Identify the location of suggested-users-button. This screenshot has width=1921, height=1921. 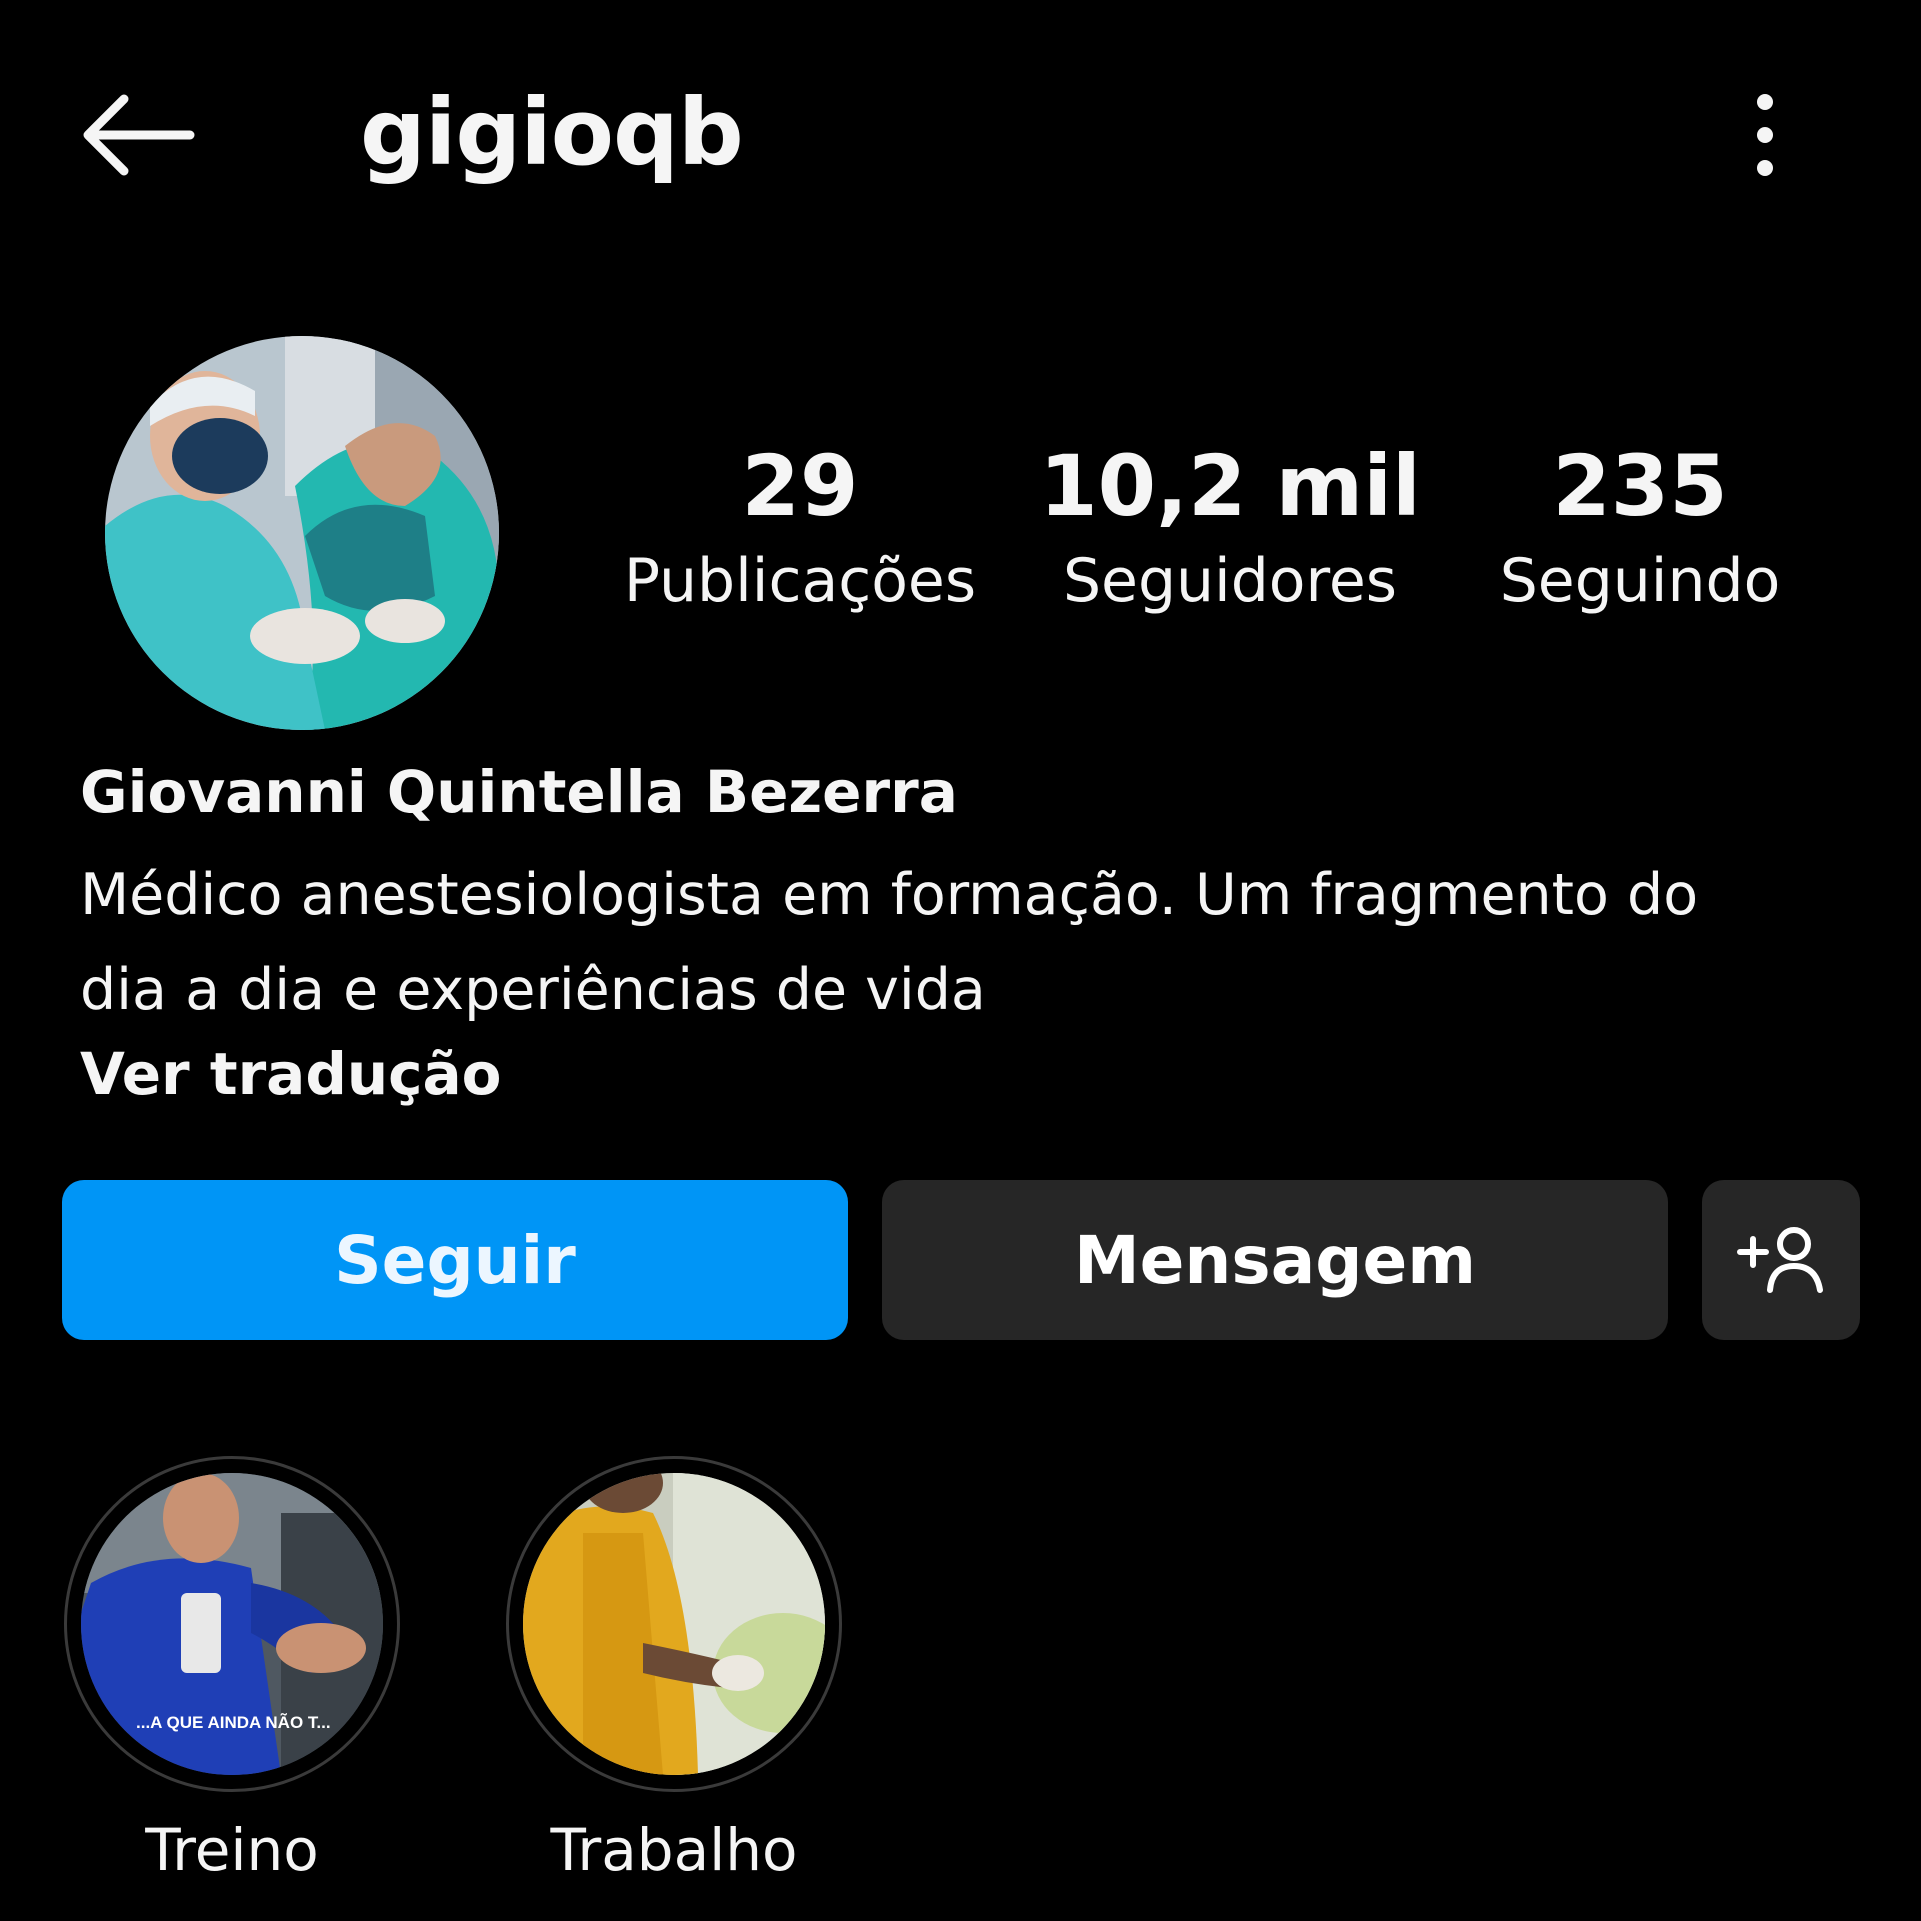
(1781, 1260).